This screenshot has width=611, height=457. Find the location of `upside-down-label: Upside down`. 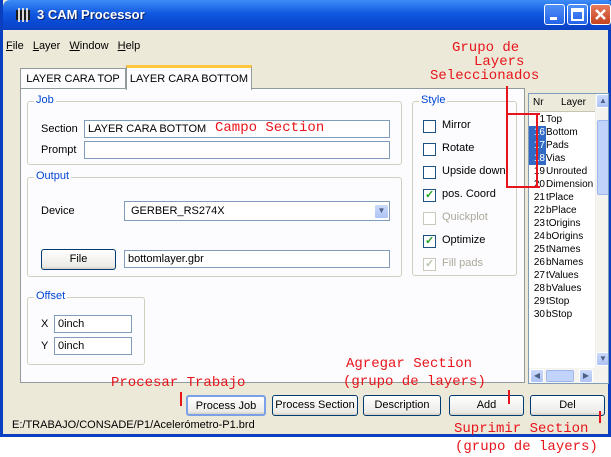

upside-down-label: Upside down is located at coordinates (474, 171).